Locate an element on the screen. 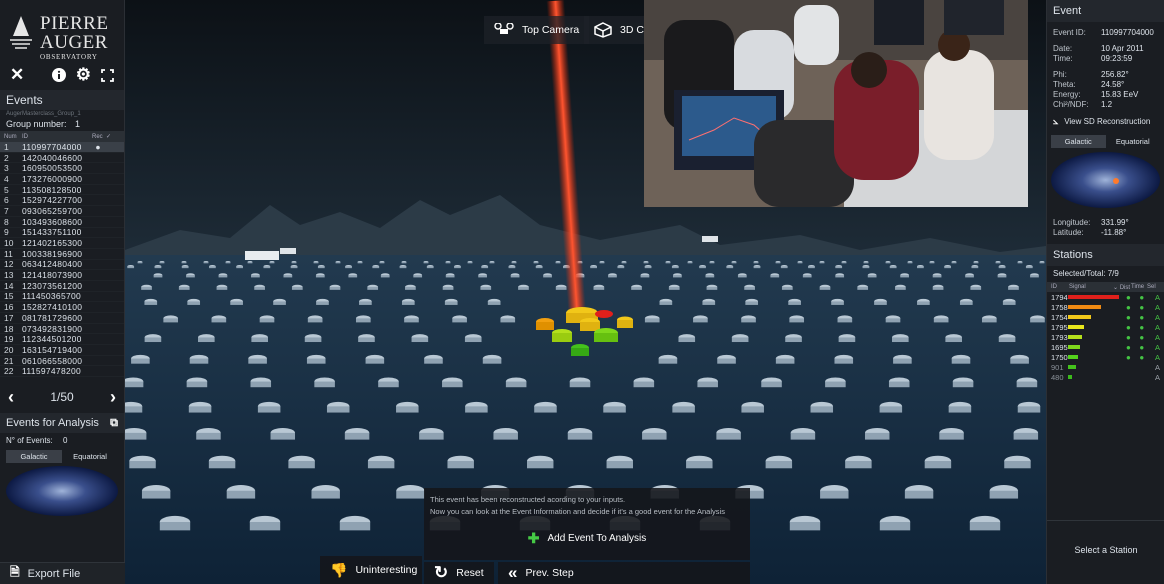 This screenshot has width=1164, height=584. stations-table-header: ID Signal ⌄ Dist Time Sel is located at coordinates (1105, 287).